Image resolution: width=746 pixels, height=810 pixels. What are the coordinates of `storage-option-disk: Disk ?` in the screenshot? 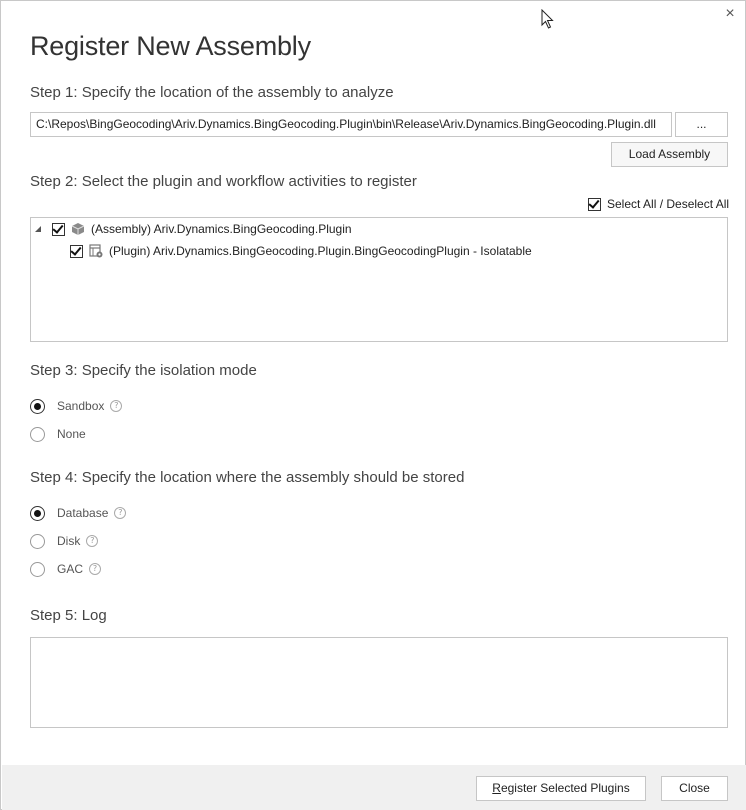 It's located at (64, 541).